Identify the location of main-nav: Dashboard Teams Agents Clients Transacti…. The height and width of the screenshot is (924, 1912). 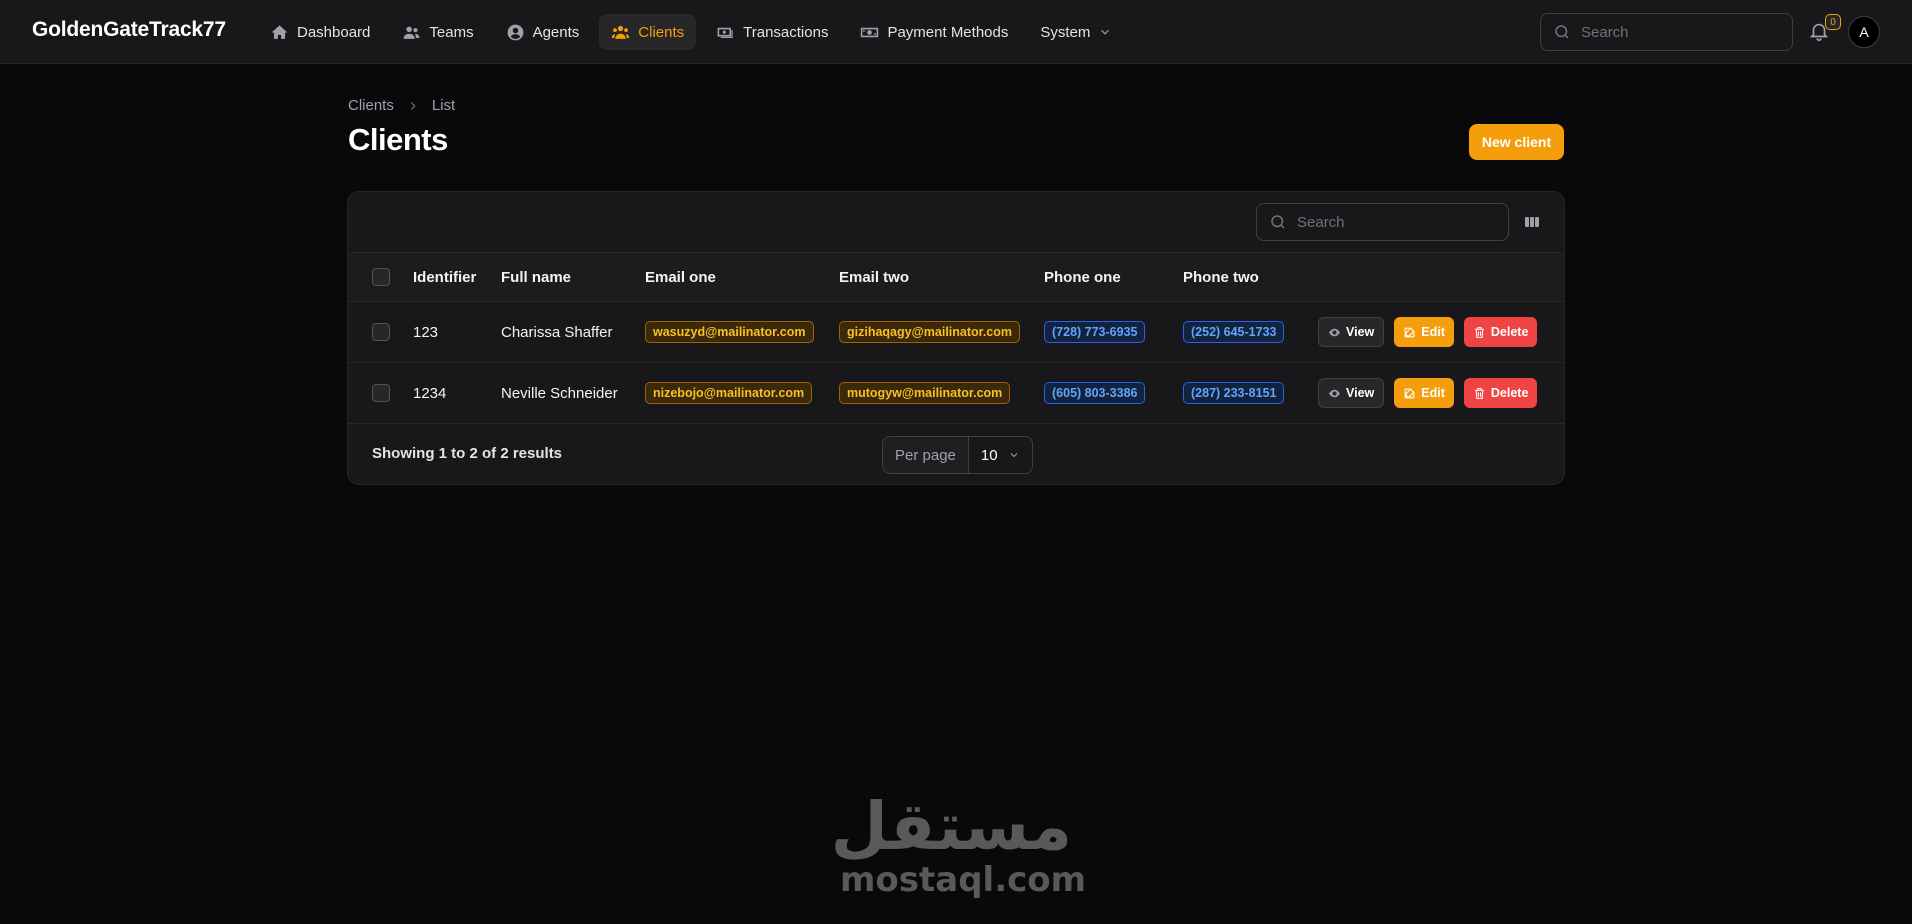
(693, 32).